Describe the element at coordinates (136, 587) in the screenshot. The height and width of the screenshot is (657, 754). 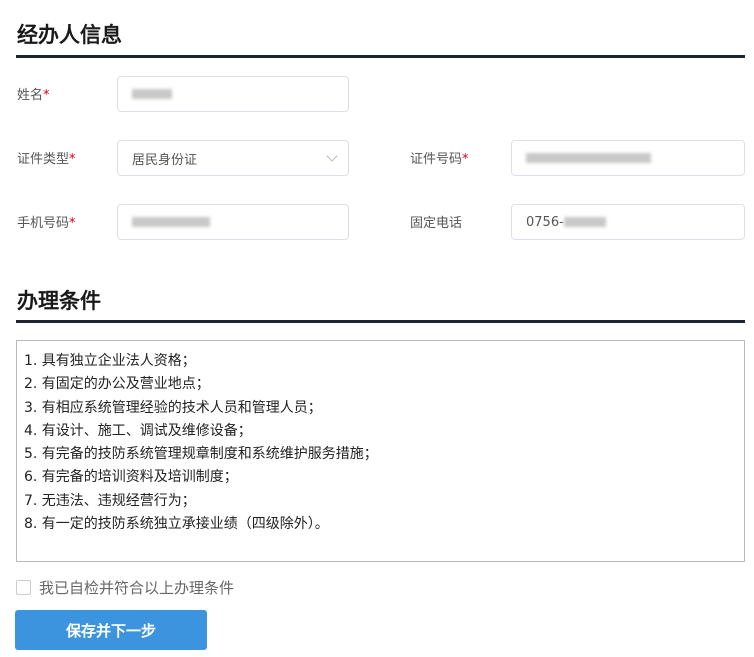
I see `agree-label: 我已自检并符合以上办理条件` at that location.